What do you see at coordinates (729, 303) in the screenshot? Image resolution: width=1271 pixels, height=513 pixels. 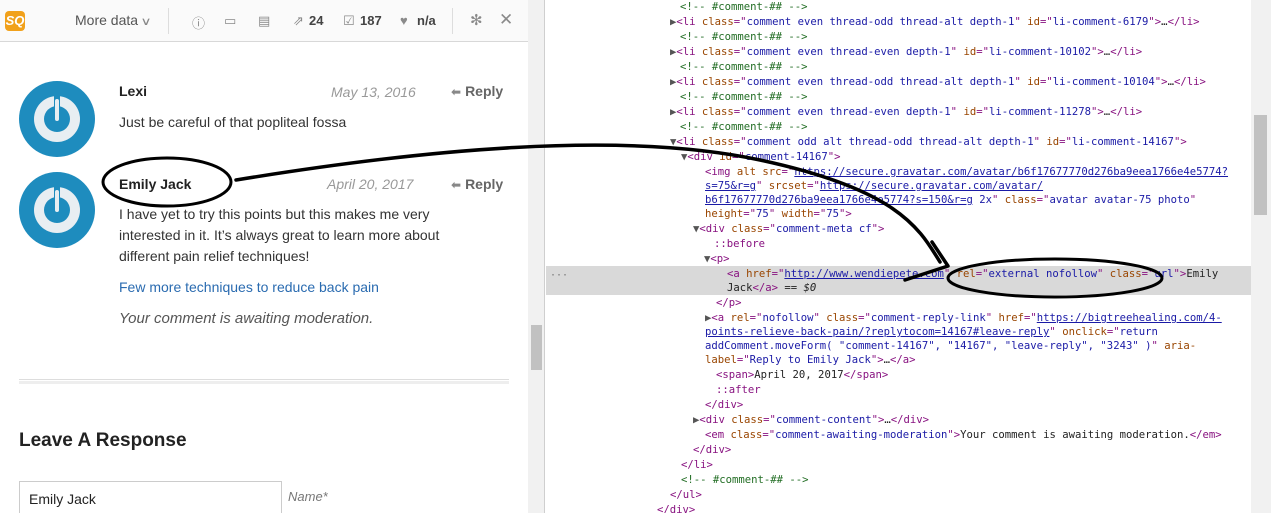 I see `dom-line: </p>` at bounding box center [729, 303].